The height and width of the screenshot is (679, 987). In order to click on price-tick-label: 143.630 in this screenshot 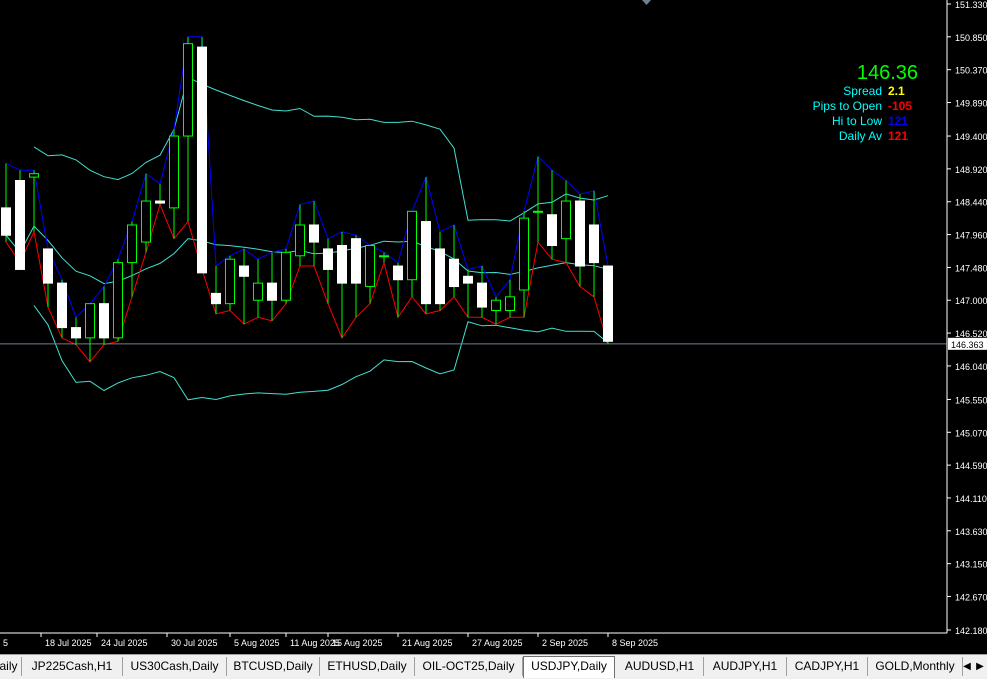, I will do `click(971, 532)`.